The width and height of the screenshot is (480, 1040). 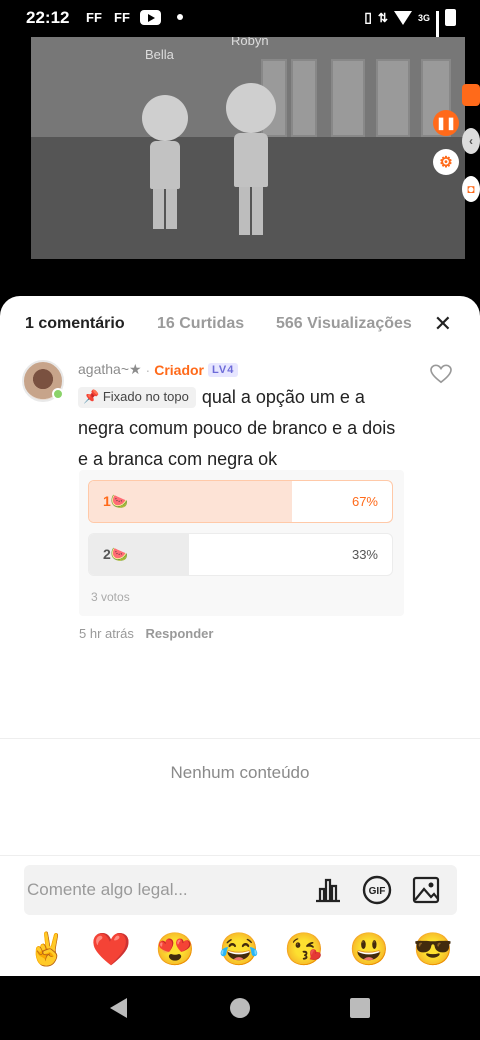 I want to click on emoji-button: ✌️, so click(x=47, y=949).